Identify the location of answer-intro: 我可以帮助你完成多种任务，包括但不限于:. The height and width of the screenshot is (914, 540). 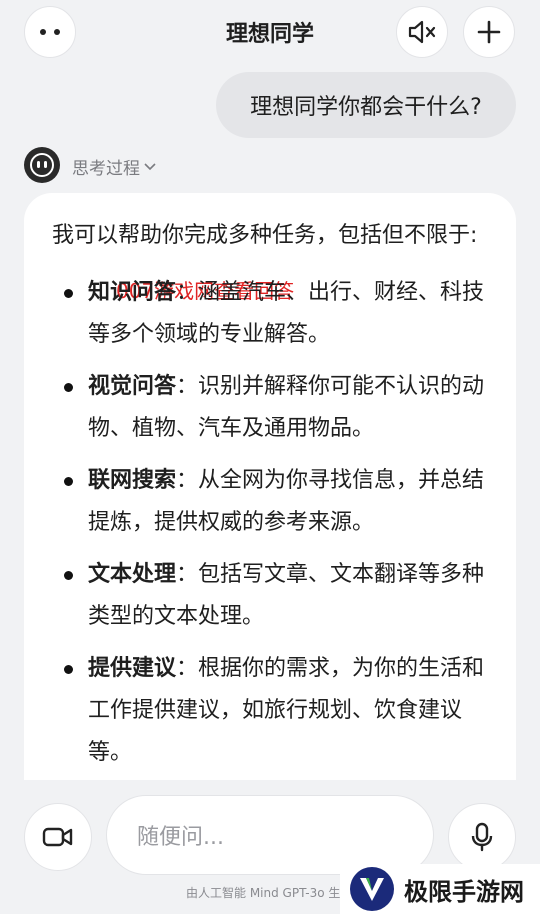
(265, 235).